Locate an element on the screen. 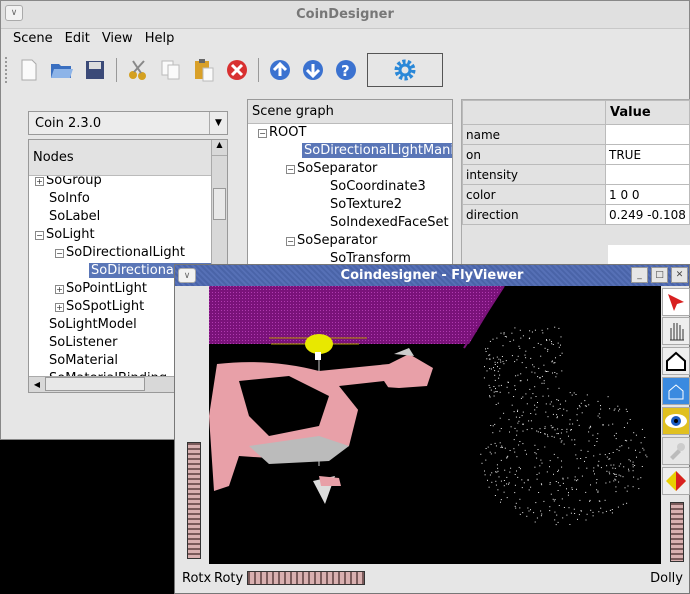  hand-view-icon is located at coordinates (677, 332).